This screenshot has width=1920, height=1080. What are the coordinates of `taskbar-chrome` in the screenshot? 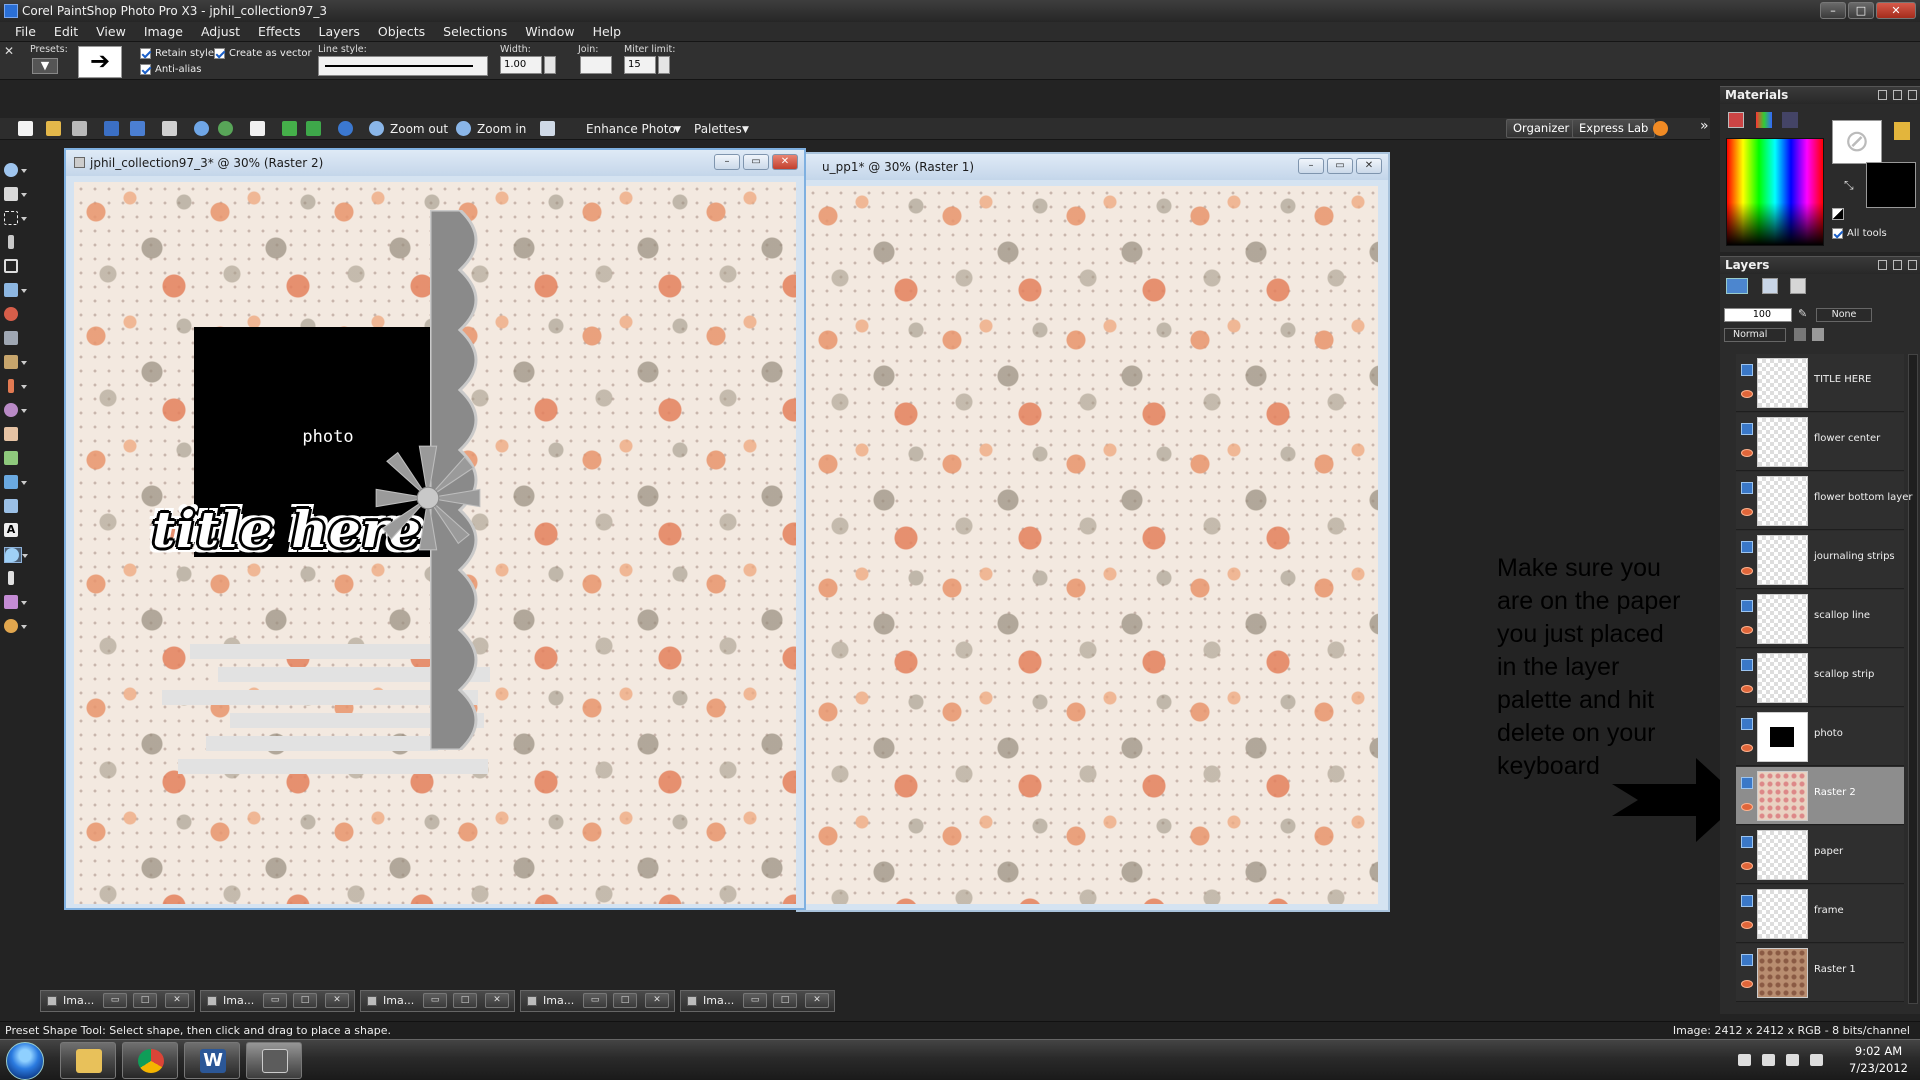 It's located at (150, 1060).